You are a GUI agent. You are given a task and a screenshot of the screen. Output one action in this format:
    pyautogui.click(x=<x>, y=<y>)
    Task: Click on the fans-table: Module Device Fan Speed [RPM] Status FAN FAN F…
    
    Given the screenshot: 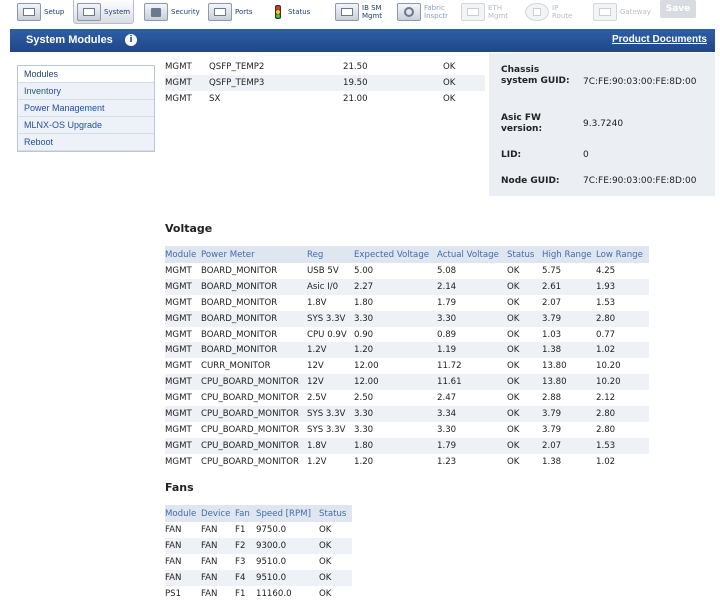 What is the action you would take?
    pyautogui.click(x=258, y=552)
    